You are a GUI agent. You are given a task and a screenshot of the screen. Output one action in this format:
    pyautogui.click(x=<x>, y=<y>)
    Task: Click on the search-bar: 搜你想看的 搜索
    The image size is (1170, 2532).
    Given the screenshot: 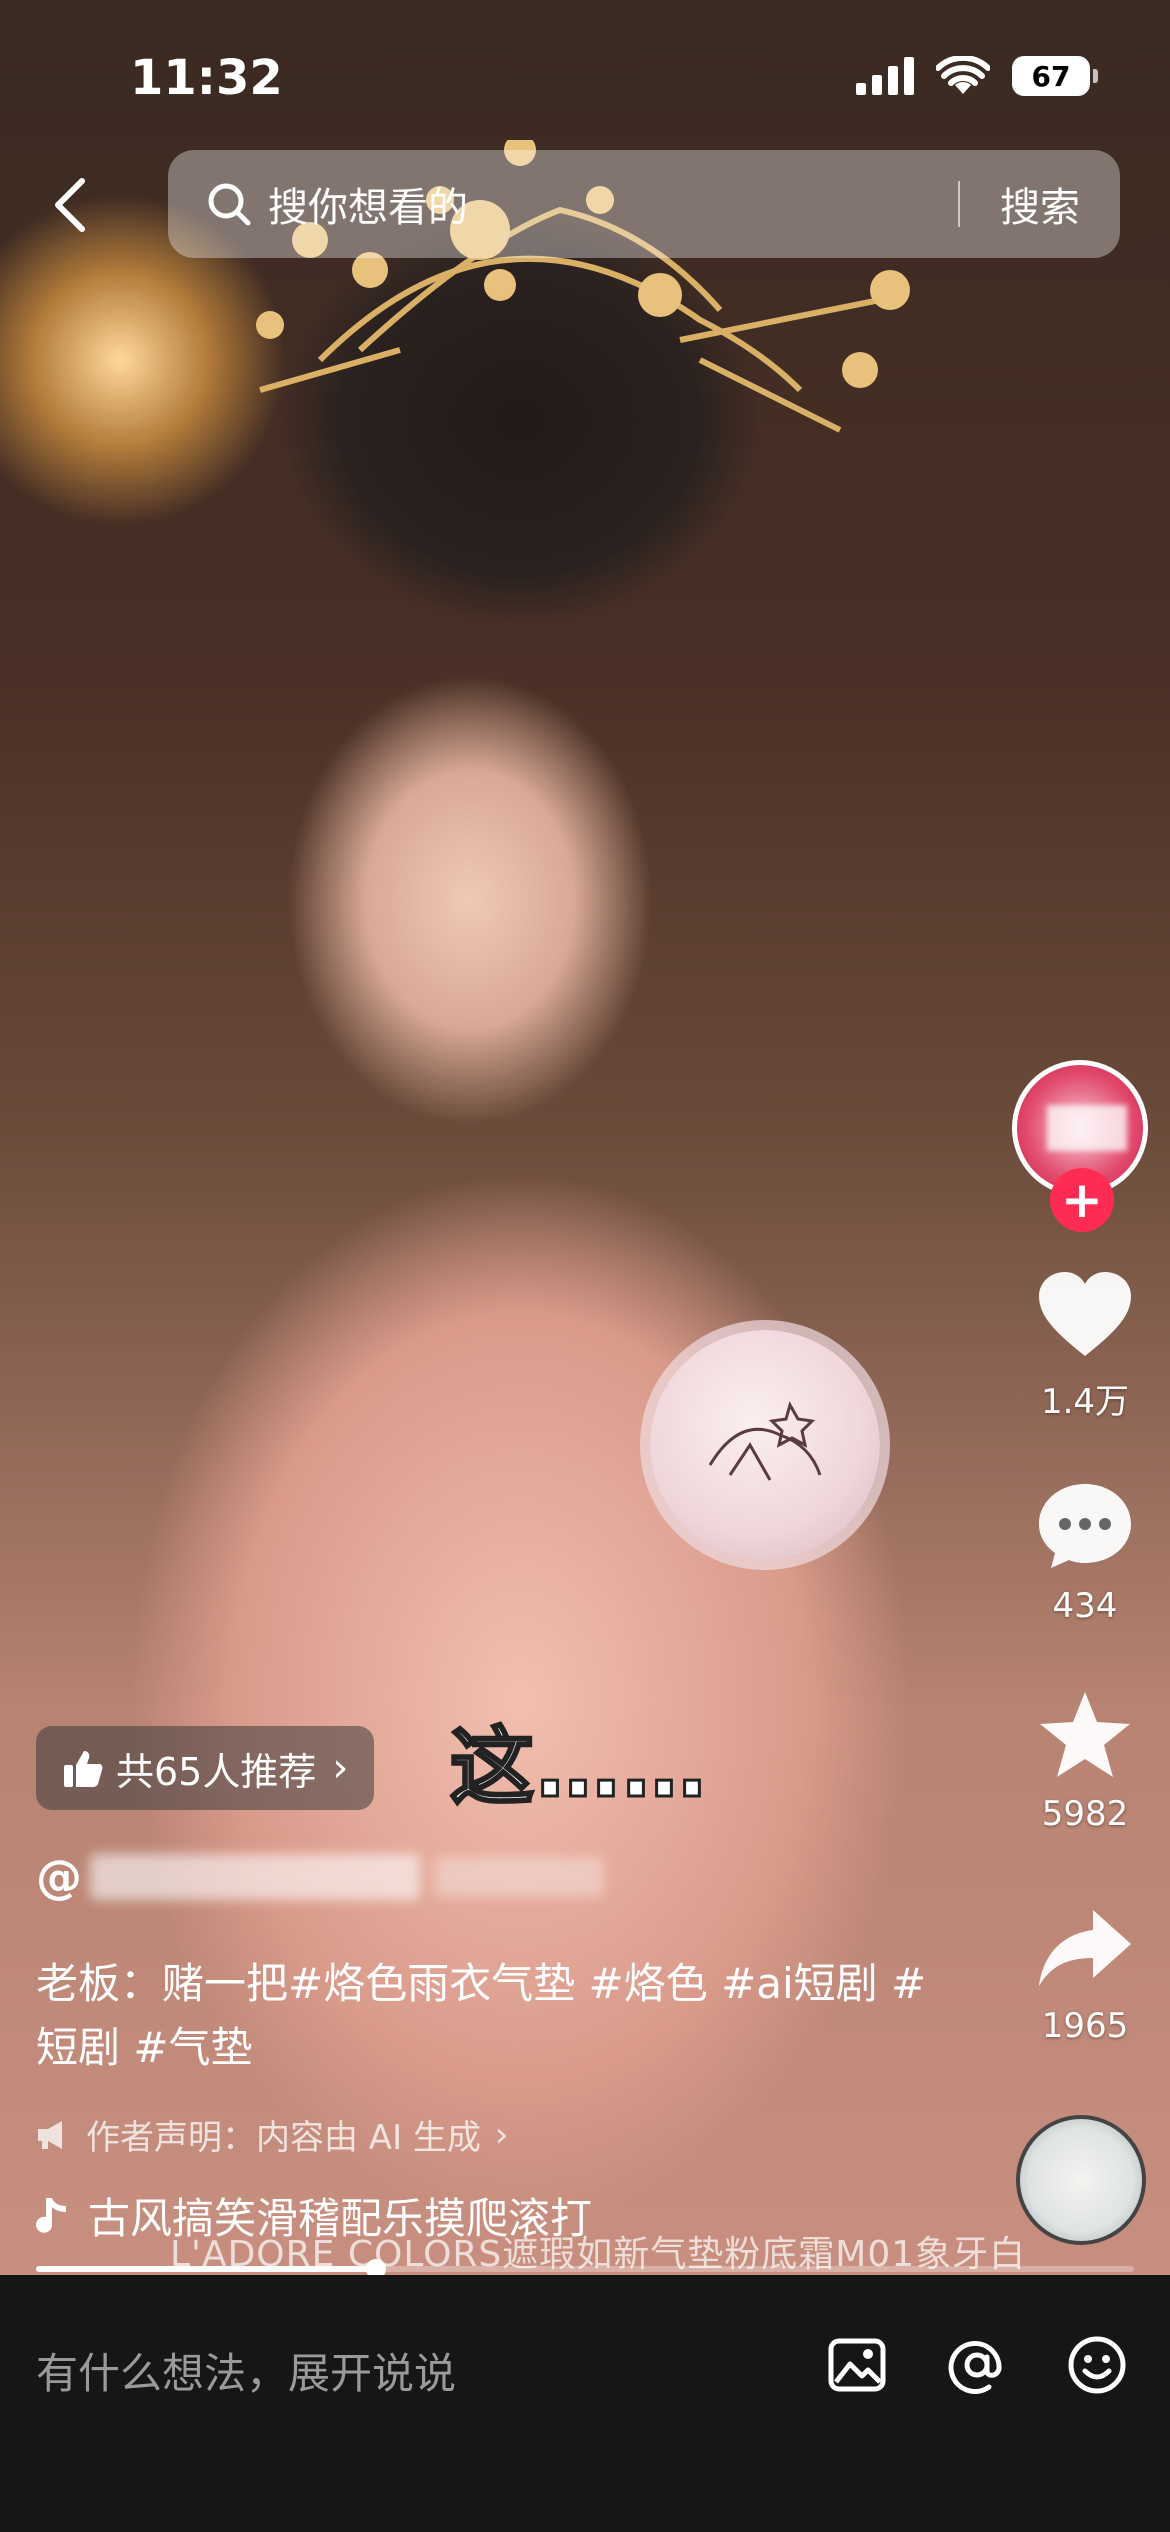 What is the action you would take?
    pyautogui.click(x=644, y=204)
    